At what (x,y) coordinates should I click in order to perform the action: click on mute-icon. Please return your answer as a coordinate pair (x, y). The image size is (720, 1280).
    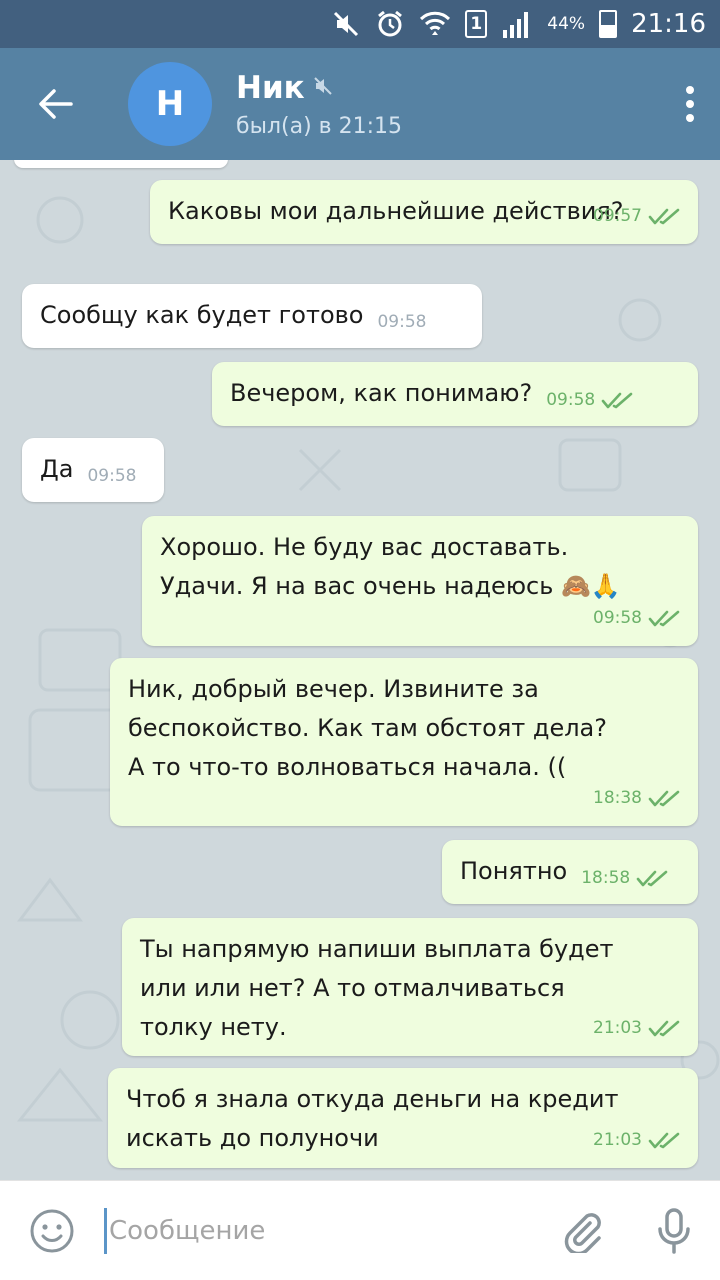
    Looking at the image, I should click on (346, 24).